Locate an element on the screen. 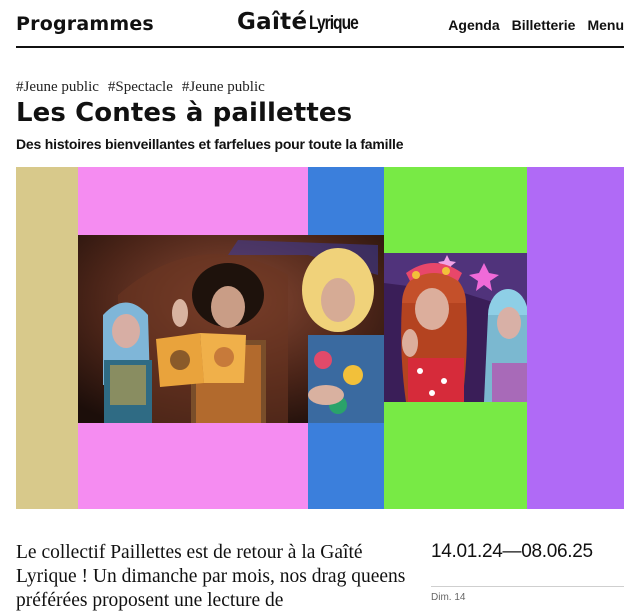  event-date-range: 14.01.24—08.06.25 is located at coordinates (512, 551).